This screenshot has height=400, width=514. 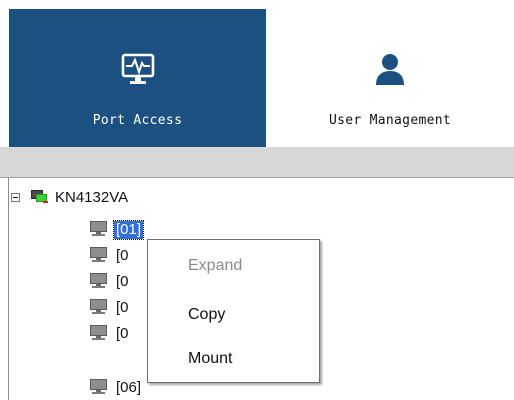 I want to click on tree-port-row: [01], so click(x=117, y=230).